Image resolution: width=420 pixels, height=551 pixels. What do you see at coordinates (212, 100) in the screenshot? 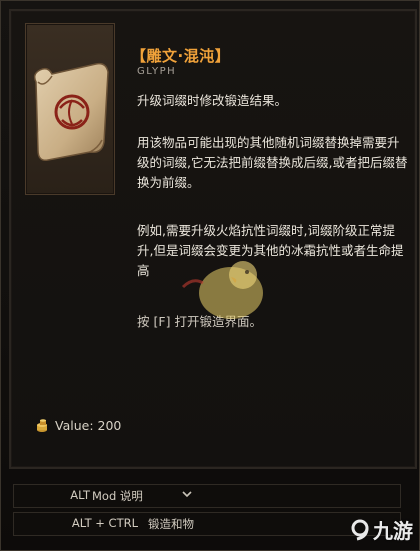
I see `item-description-summary: 升级词缀时修改锻造结果。` at bounding box center [212, 100].